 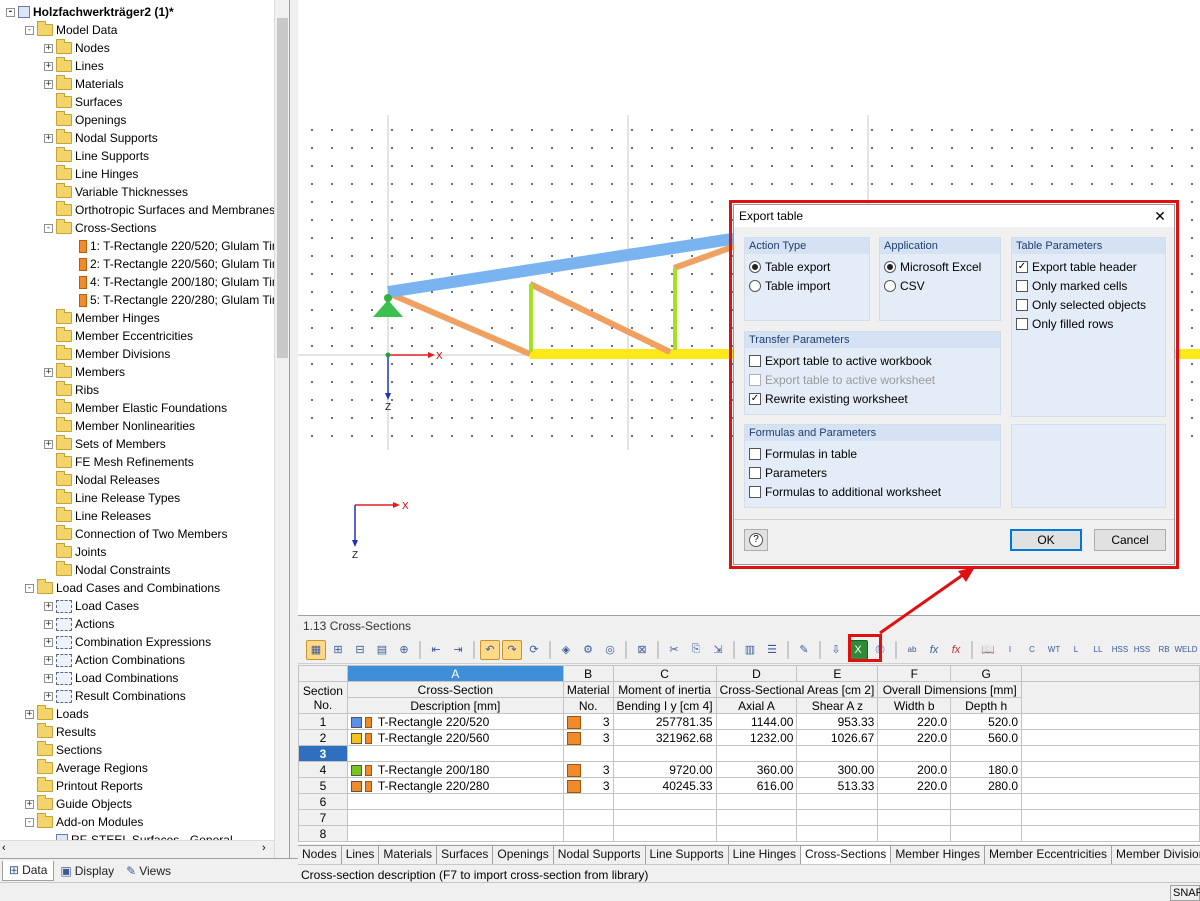 I want to click on abc-icon: ab, so click(x=912, y=650).